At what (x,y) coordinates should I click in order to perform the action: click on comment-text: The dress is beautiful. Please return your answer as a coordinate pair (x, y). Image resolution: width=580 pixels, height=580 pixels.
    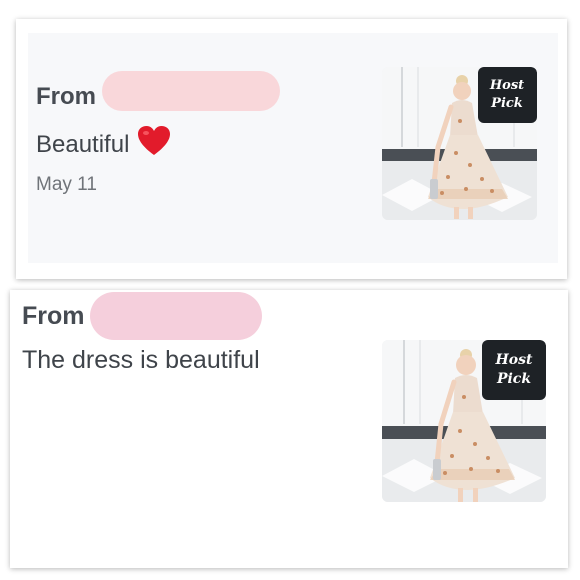
    Looking at the image, I should click on (141, 360).